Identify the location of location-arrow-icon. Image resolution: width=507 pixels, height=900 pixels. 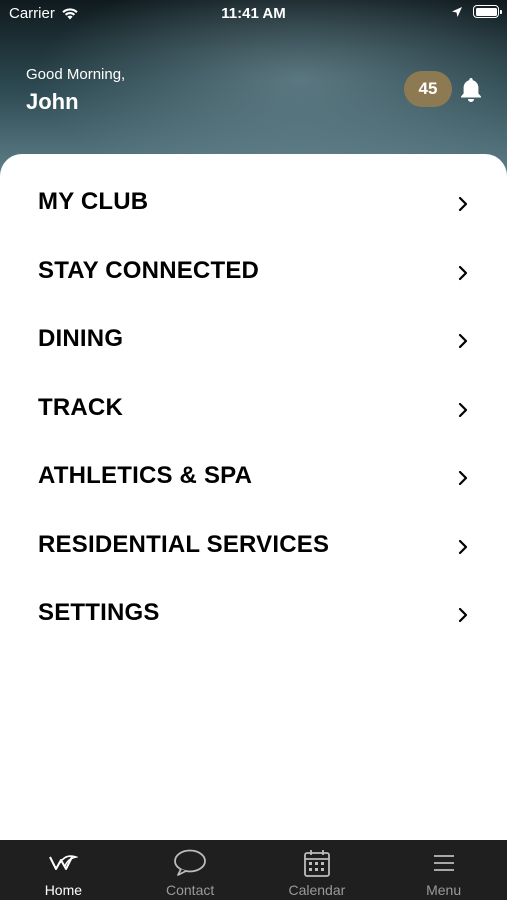
(457, 11).